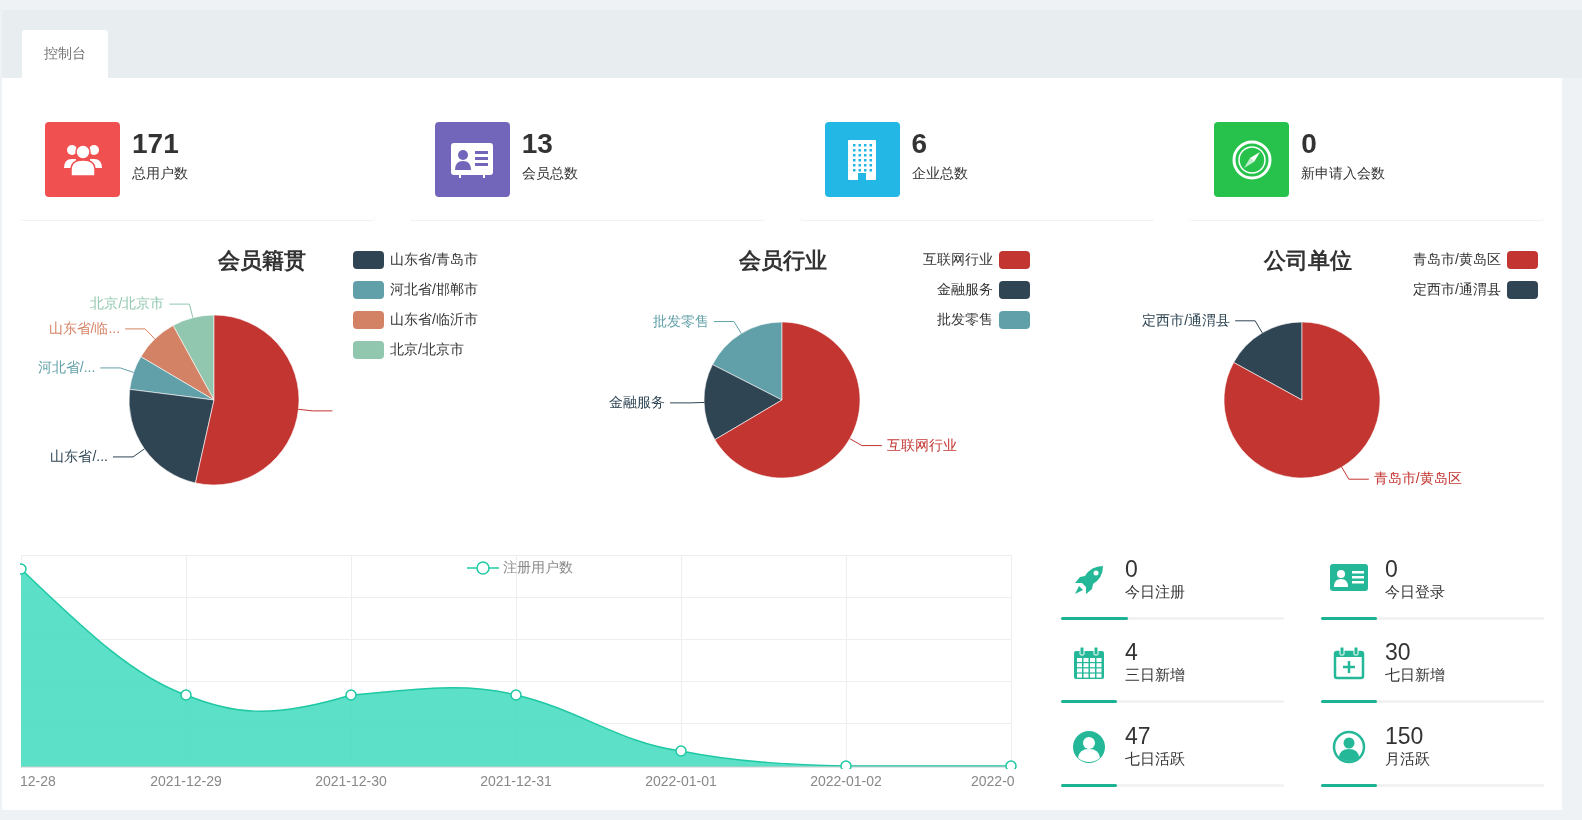 The height and width of the screenshot is (820, 1582). Describe the element at coordinates (993, 781) in the screenshot. I see `axis-label: 2022-0` at that location.